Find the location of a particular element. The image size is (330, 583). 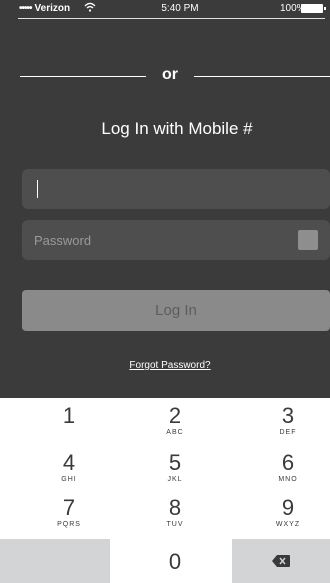

password-input: Password is located at coordinates (176, 240).